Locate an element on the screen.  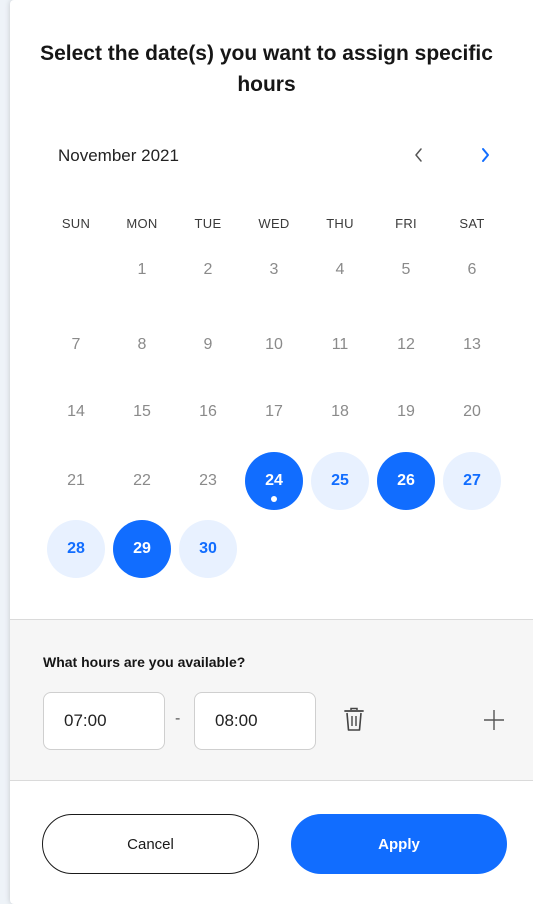
day-cell: 8 is located at coordinates (142, 345).